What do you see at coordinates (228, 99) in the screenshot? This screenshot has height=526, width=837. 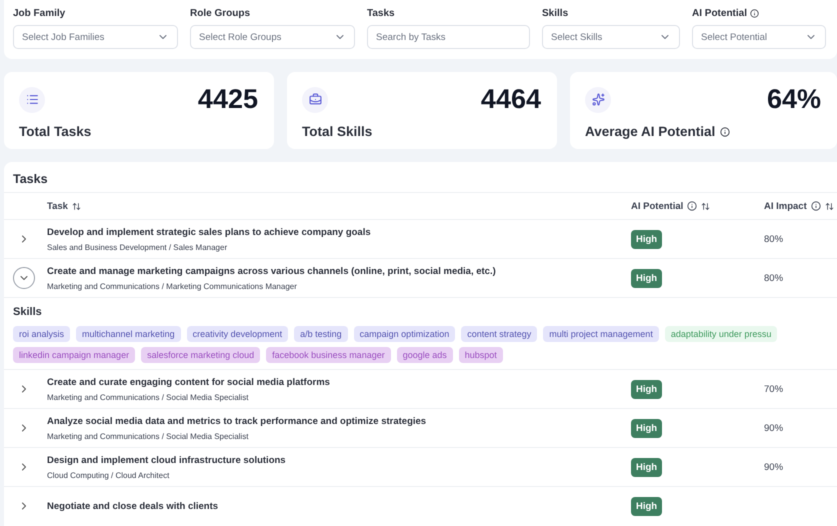 I see `stat-value: 4425` at bounding box center [228, 99].